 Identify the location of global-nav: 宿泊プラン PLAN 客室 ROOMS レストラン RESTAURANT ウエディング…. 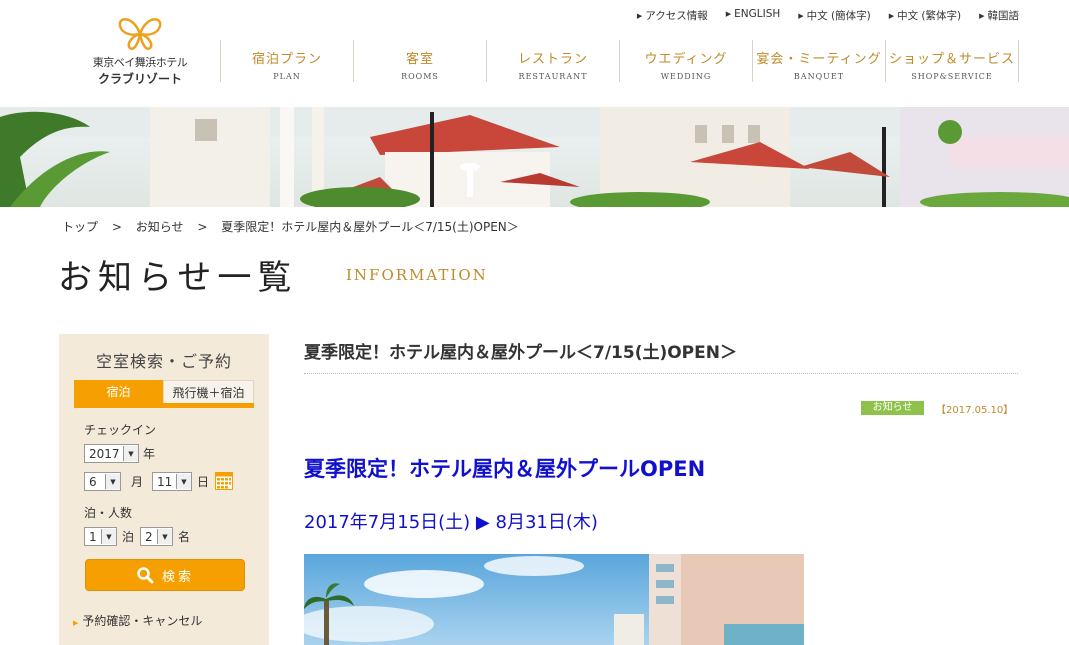
(619, 61).